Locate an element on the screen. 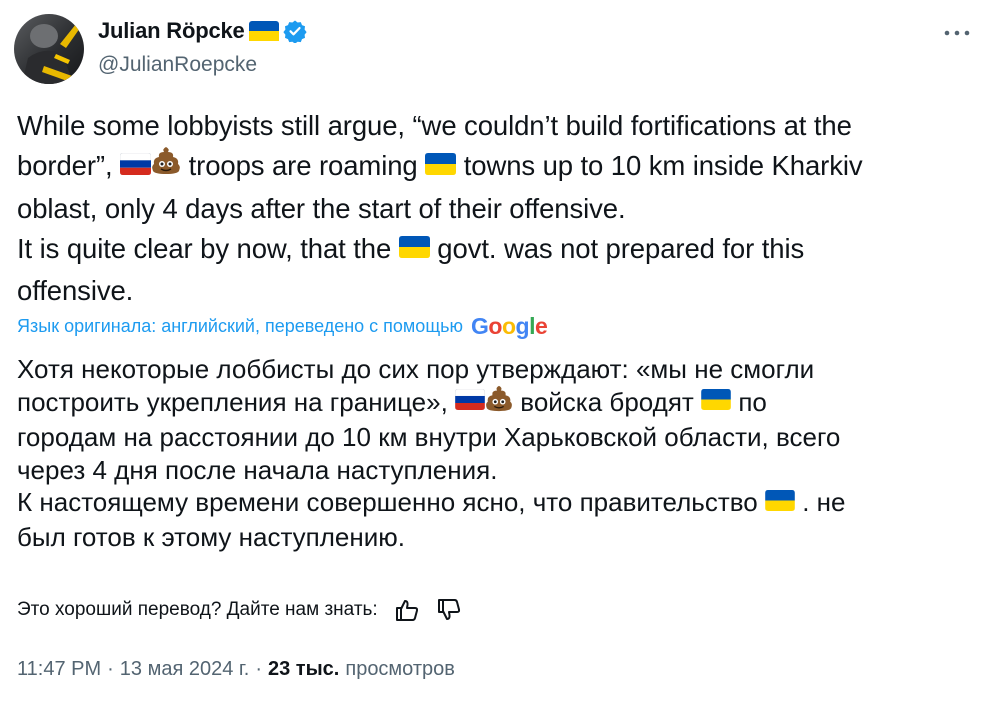 This screenshot has height=709, width=1000. views-count: 23 тыс. is located at coordinates (304, 669).